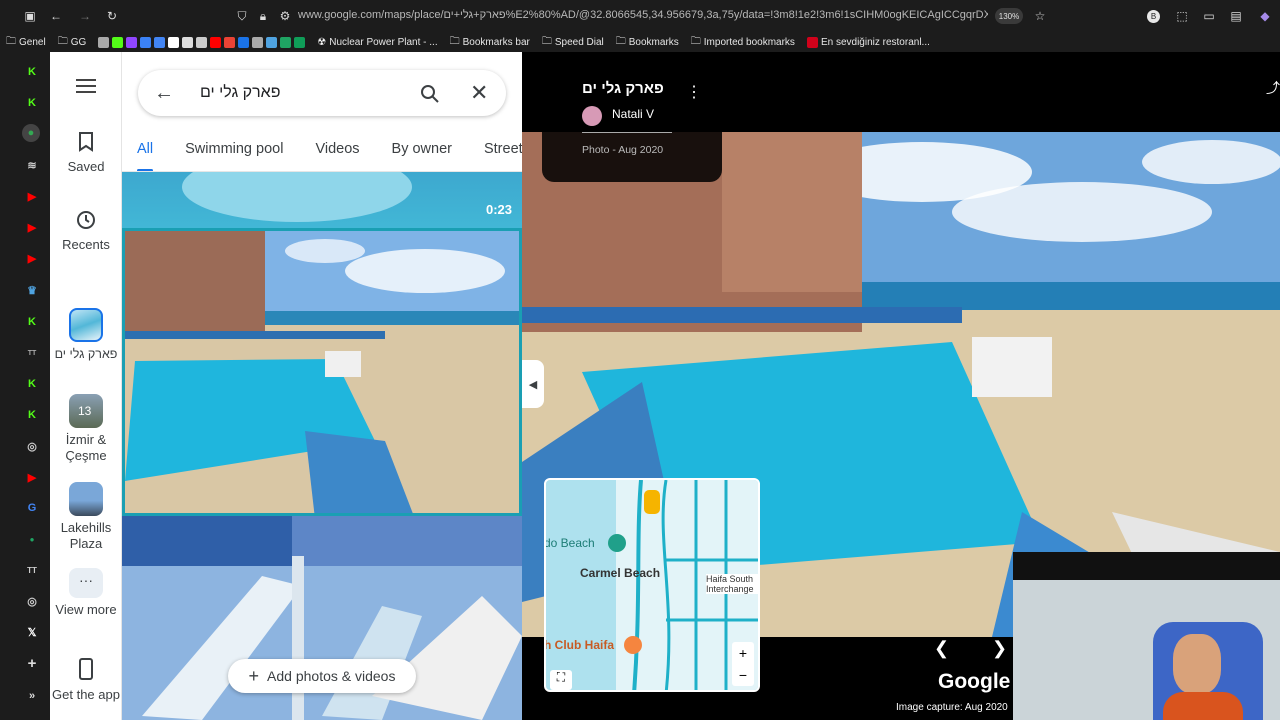 The height and width of the screenshot is (720, 1280). I want to click on plus-icon: +, so click(254, 675).